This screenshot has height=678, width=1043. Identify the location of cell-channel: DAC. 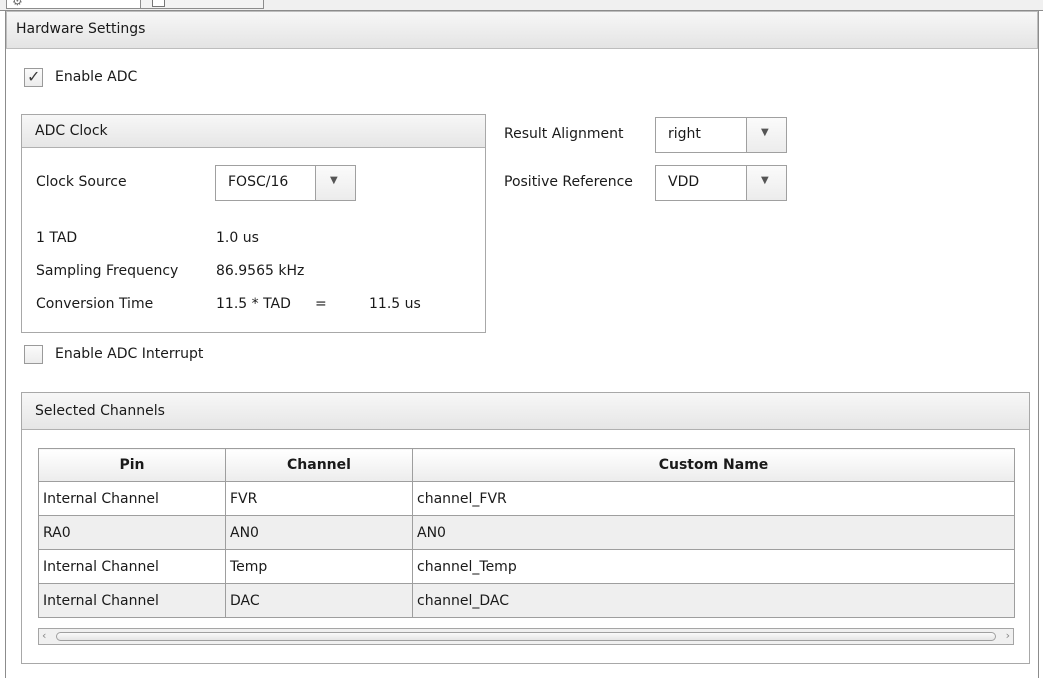
(319, 600).